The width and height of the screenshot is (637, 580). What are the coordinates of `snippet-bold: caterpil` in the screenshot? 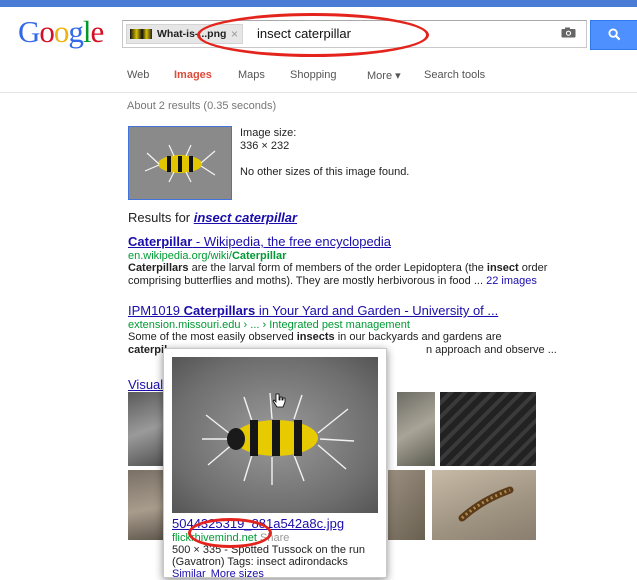 It's located at (148, 350).